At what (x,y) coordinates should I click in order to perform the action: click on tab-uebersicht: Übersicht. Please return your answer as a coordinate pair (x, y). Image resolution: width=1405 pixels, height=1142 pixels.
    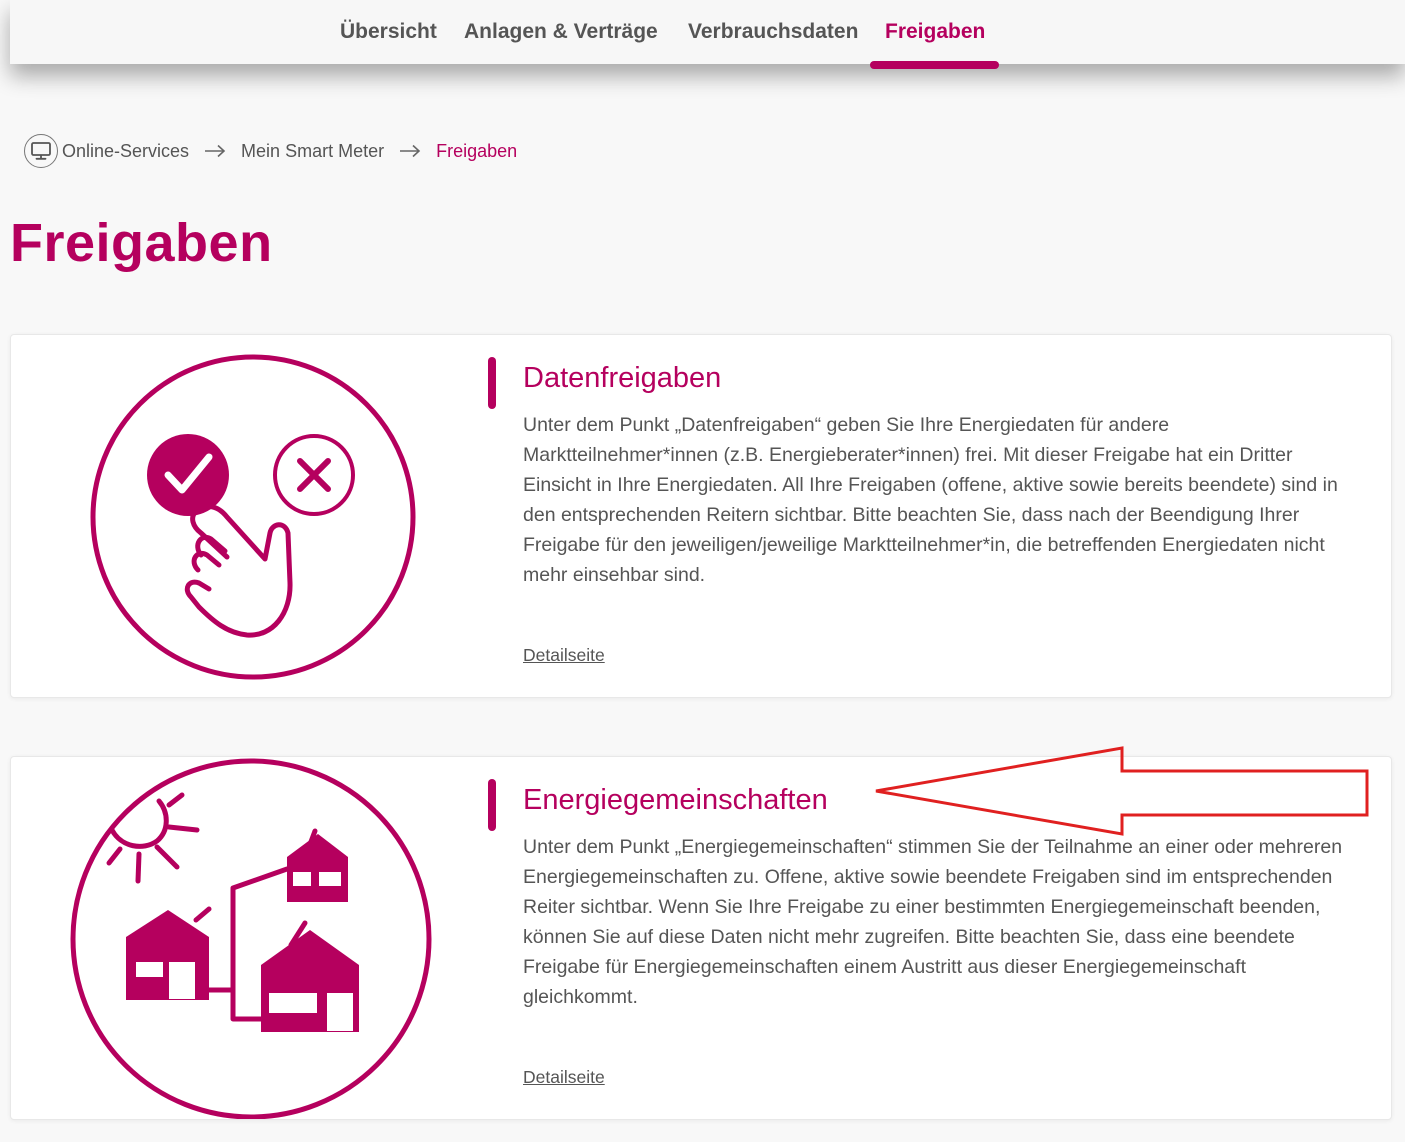
    Looking at the image, I should click on (388, 32).